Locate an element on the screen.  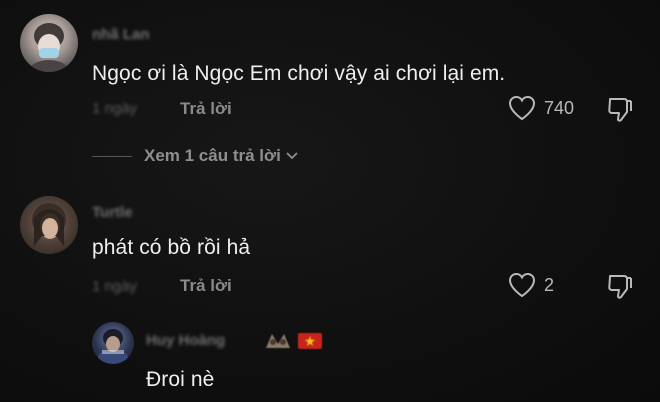
view-replies-toggle: Xem 1 câu trả lời is located at coordinates (195, 156).